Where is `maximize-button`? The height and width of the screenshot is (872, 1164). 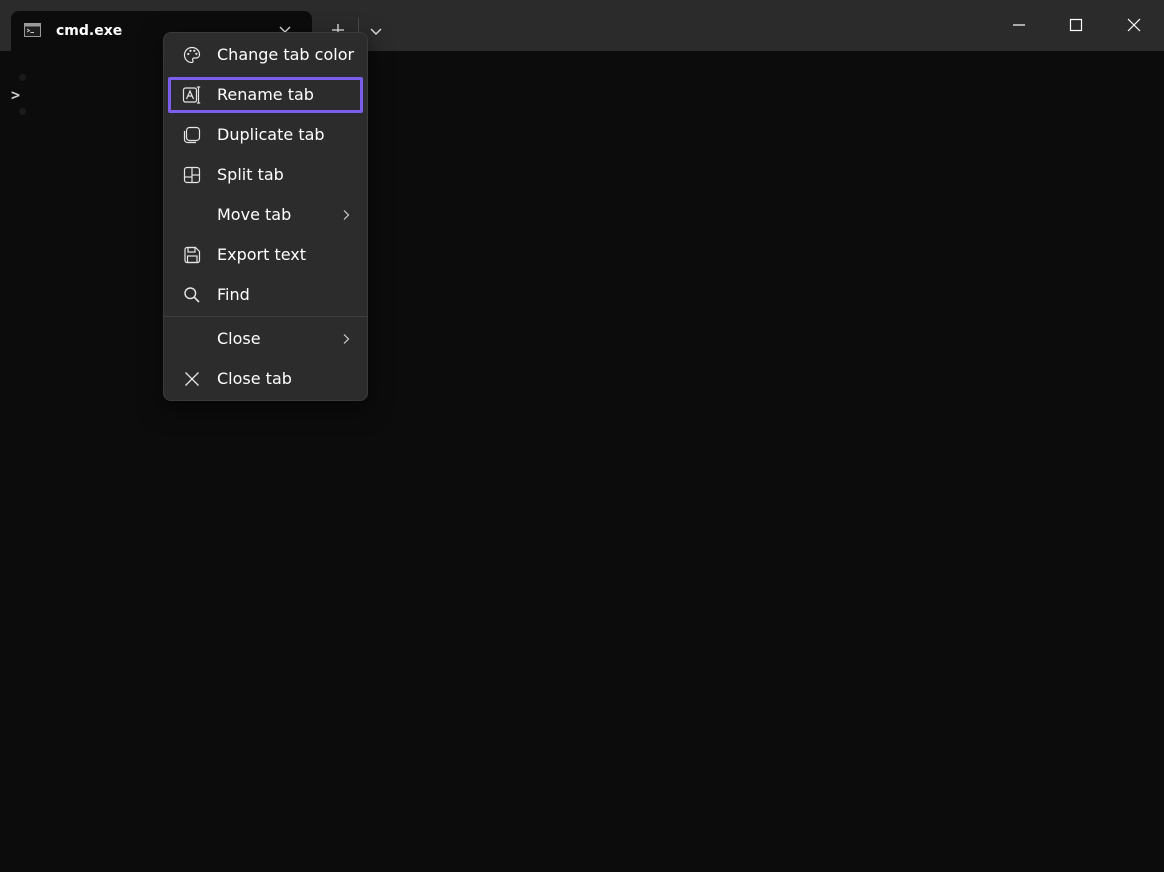 maximize-button is located at coordinates (1076, 25).